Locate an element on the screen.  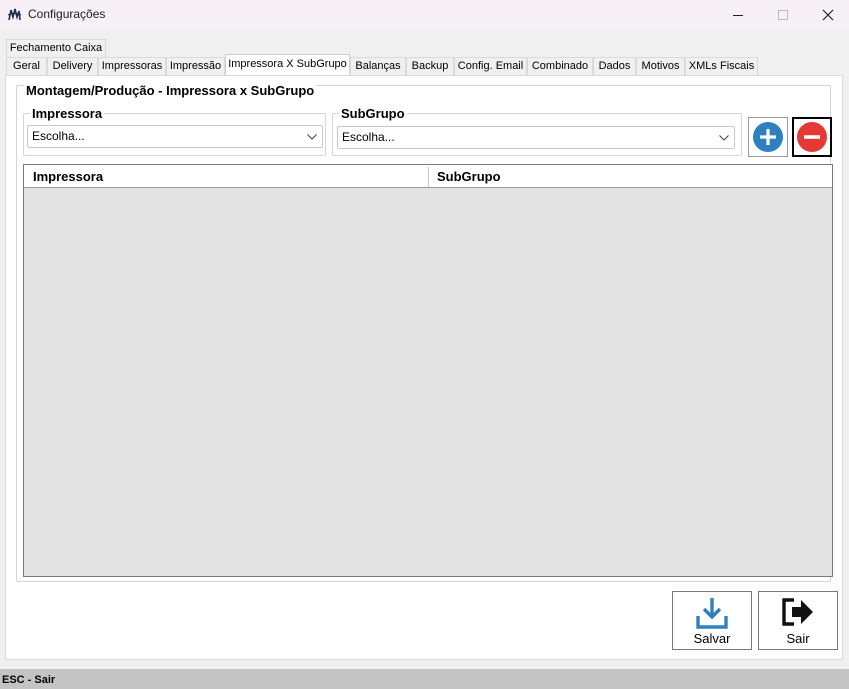
maximize-button is located at coordinates (783, 15).